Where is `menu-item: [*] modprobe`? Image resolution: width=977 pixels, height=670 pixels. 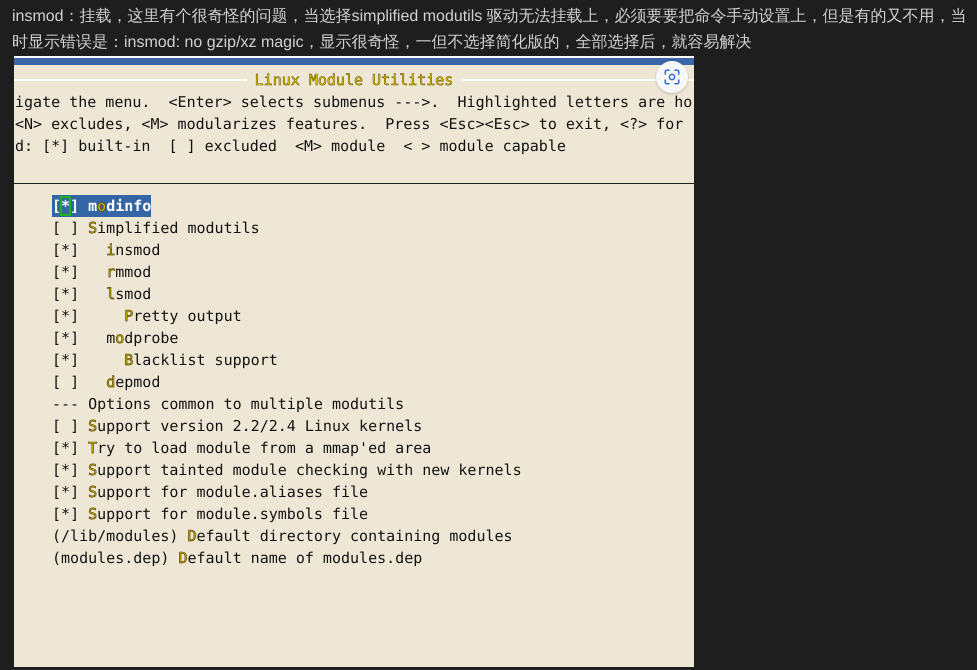 menu-item: [*] modprobe is located at coordinates (115, 338).